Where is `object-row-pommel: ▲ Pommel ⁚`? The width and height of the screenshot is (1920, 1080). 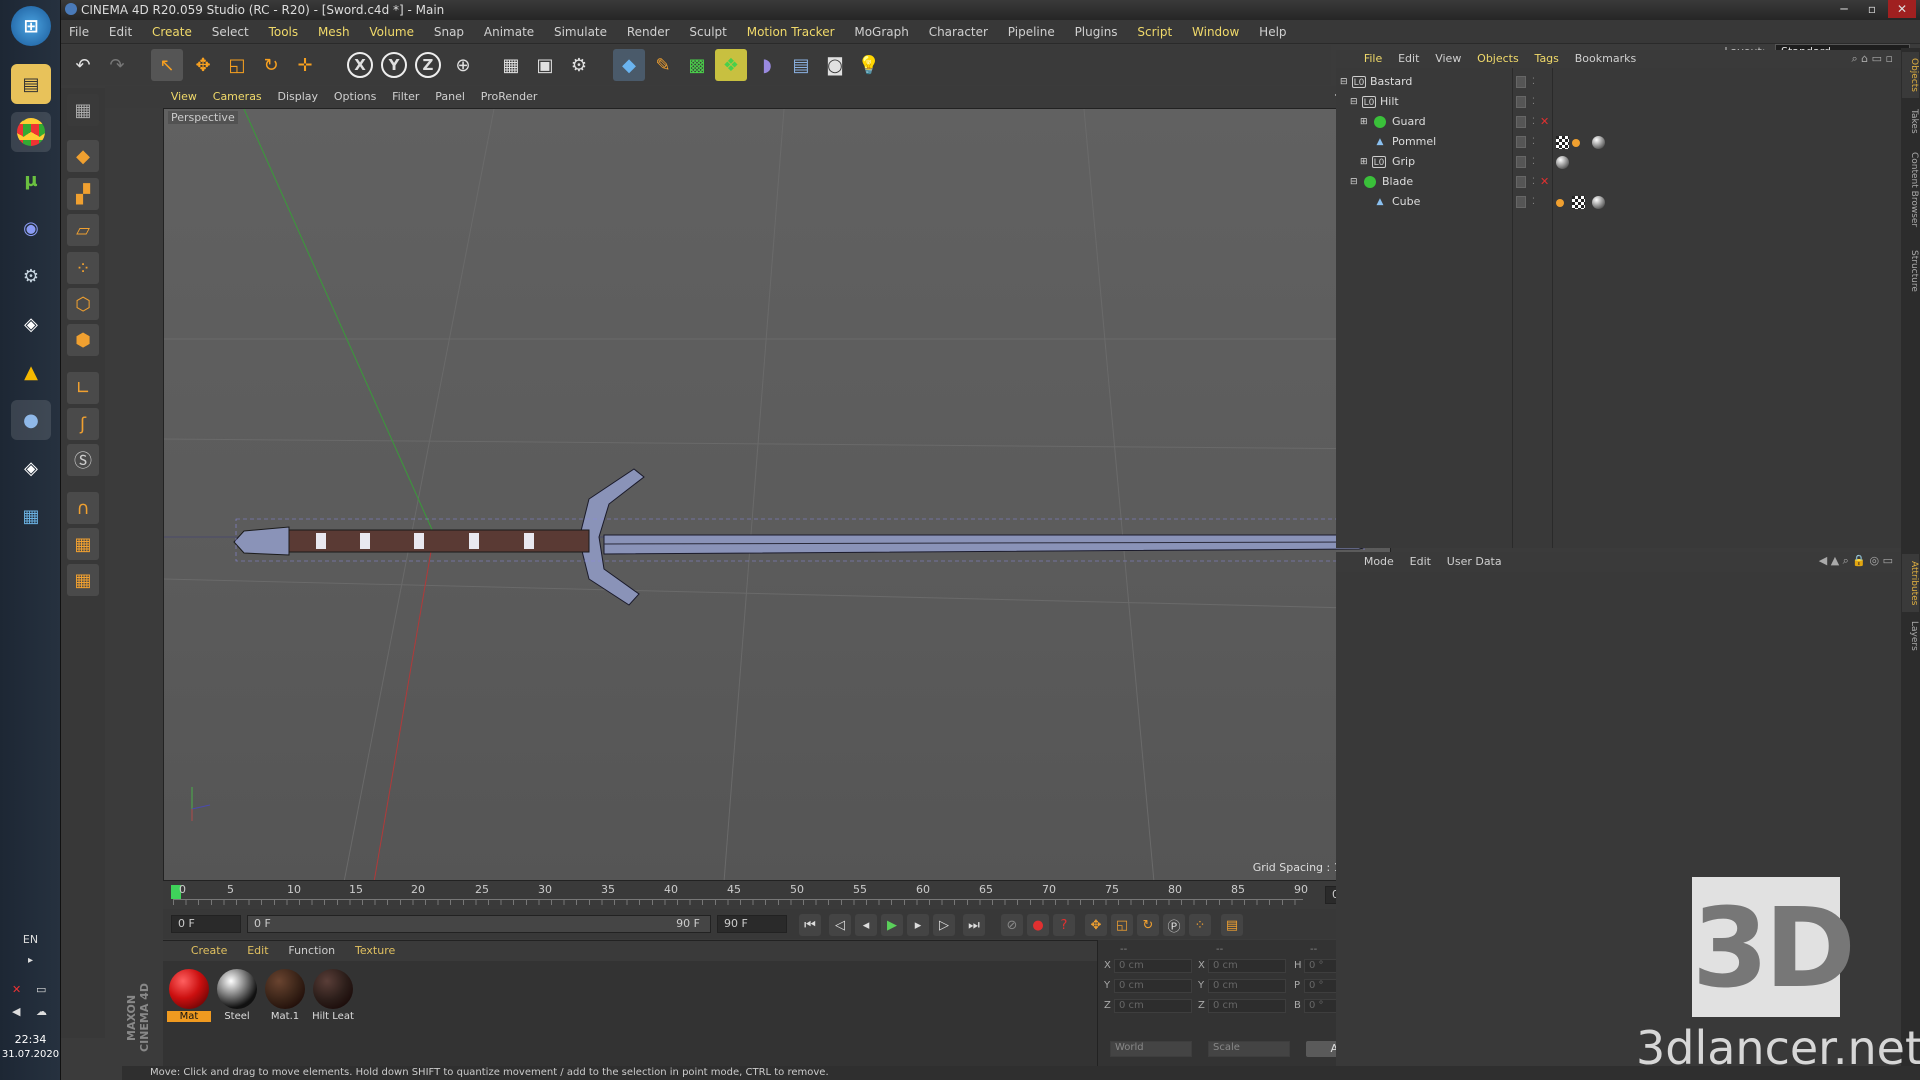 object-row-pommel: ▲ Pommel ⁚ is located at coordinates (1618, 142).